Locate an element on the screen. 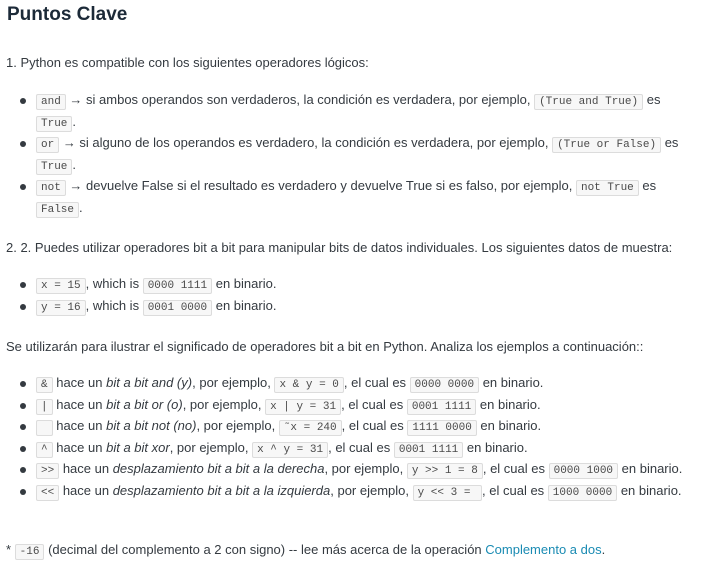  code-operator: ^ is located at coordinates (44, 450).